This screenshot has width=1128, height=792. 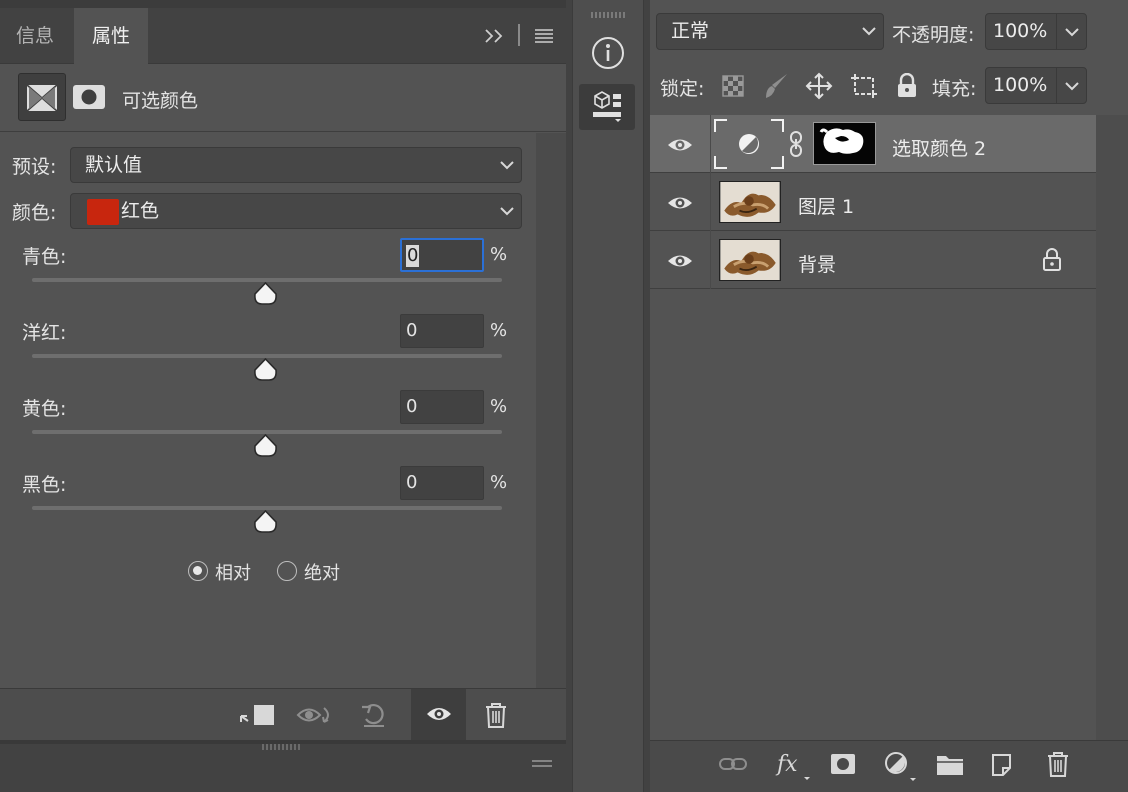 I want to click on panel-dock-footer, so click(x=283, y=766).